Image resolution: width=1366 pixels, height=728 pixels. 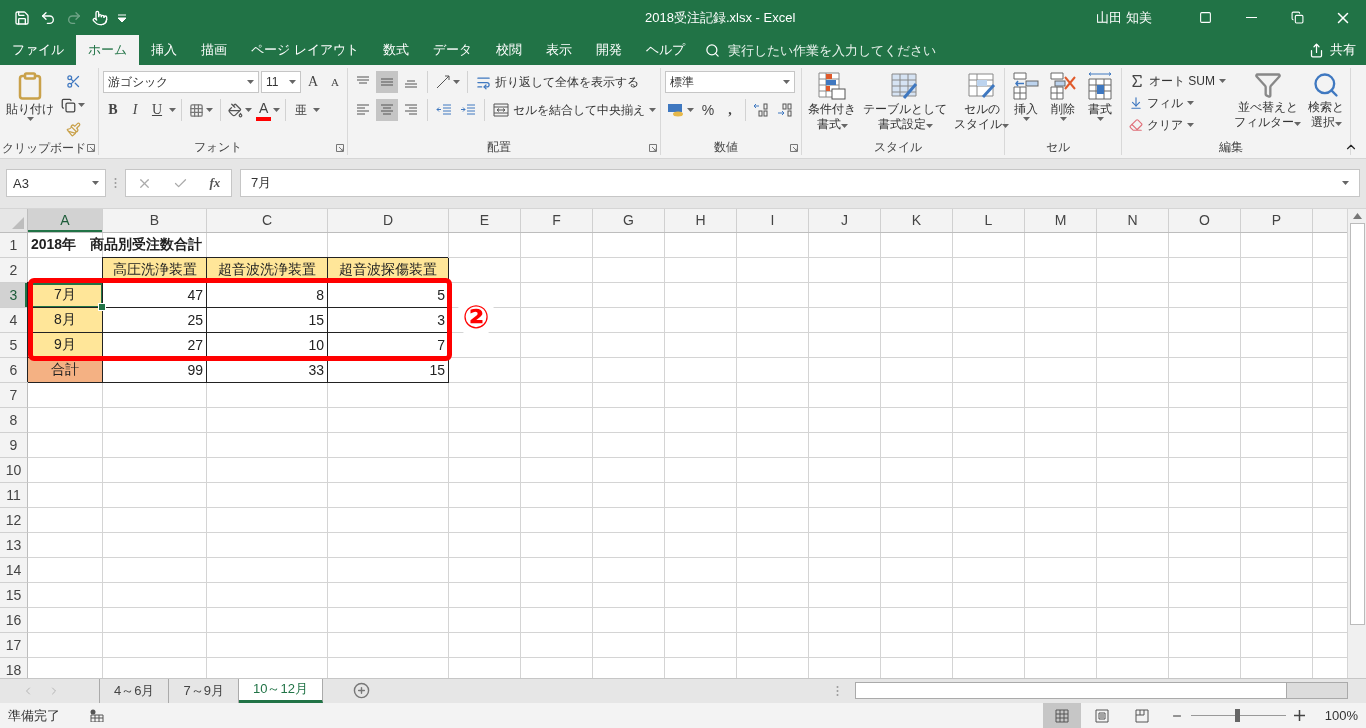 I want to click on format-cells-icon, so click(x=1100, y=86).